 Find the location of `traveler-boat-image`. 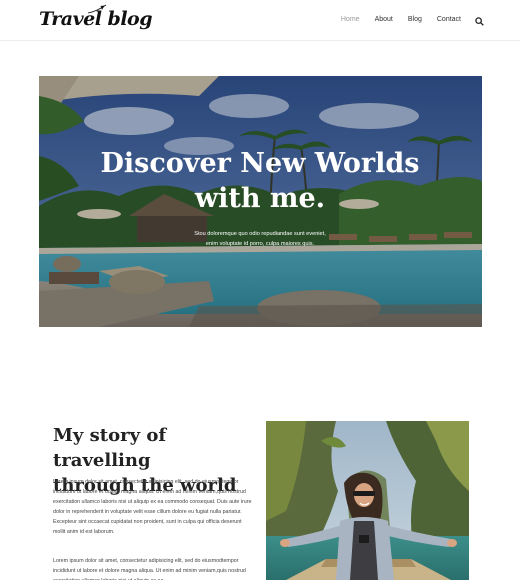

traveler-boat-image is located at coordinates (367, 500).